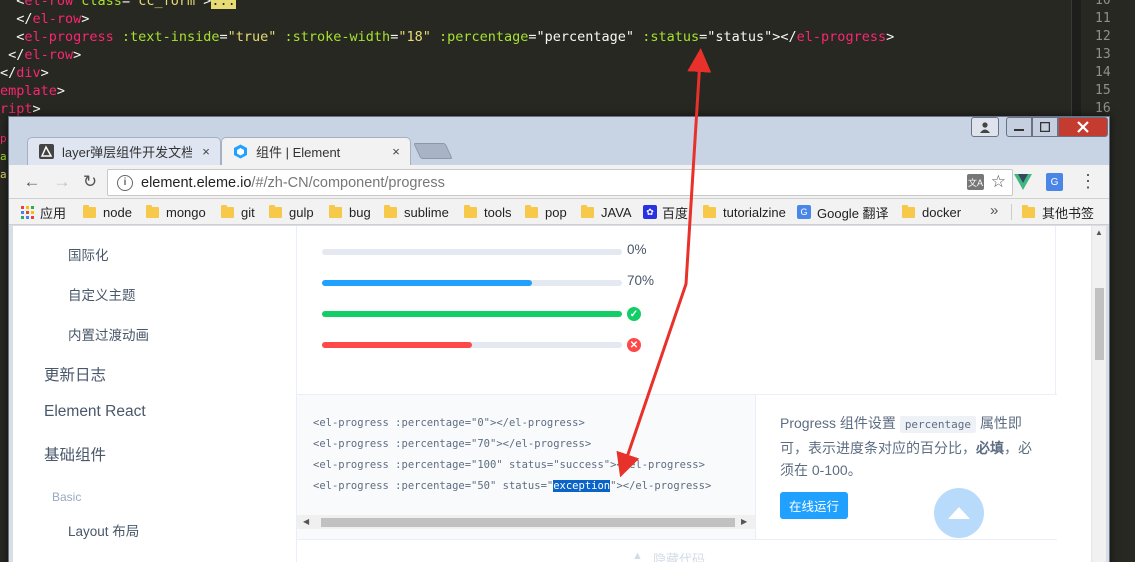  I want to click on bookmark-other: 其他书签, so click(1058, 212).